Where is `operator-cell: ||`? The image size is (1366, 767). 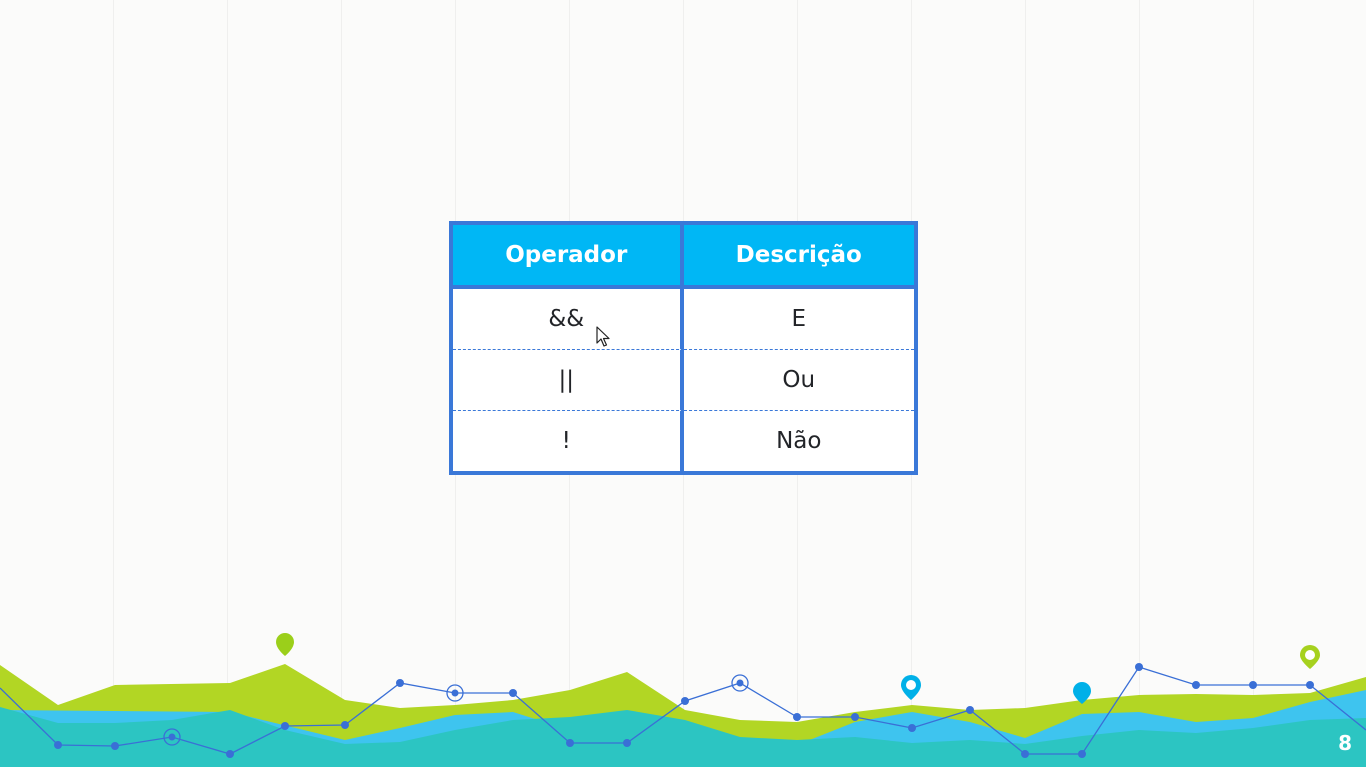
operator-cell: || is located at coordinates (568, 380).